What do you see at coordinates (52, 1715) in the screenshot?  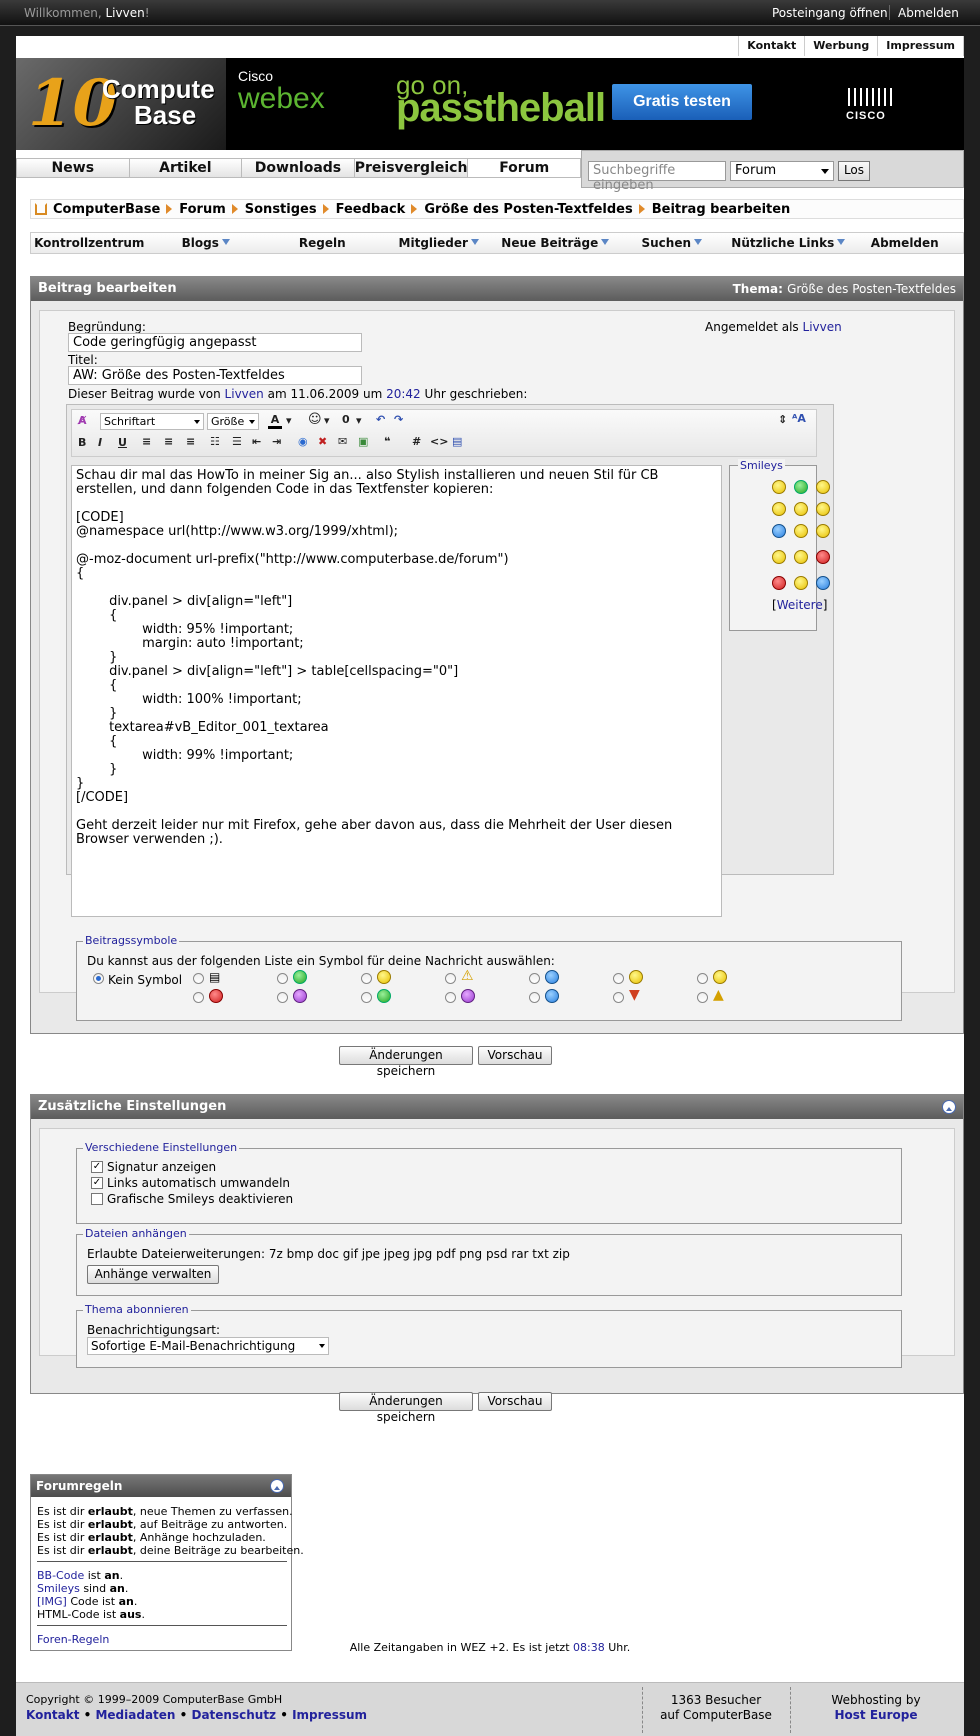 I see `footer-contact-link: Kontakt` at bounding box center [52, 1715].